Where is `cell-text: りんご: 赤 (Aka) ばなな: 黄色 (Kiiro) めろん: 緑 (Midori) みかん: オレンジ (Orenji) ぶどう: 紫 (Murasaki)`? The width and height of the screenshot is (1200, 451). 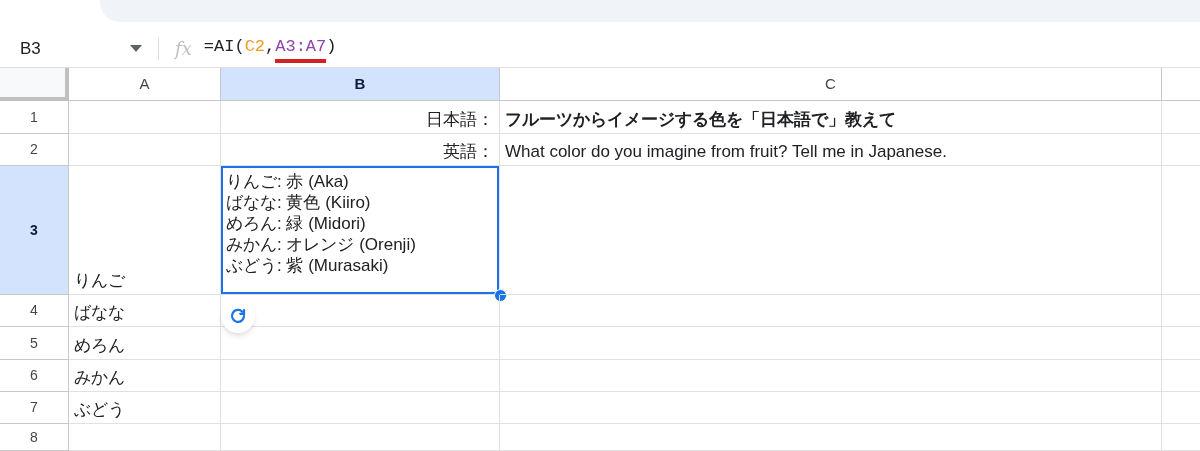
cell-text: りんご: 赤 (Aka) ばなな: 黄色 (Kiiro) めろん: 緑 (Midori) みかん: オレンジ (Orenji) ぶどう: 紫 (Murasaki) is located at coordinates (321, 224).